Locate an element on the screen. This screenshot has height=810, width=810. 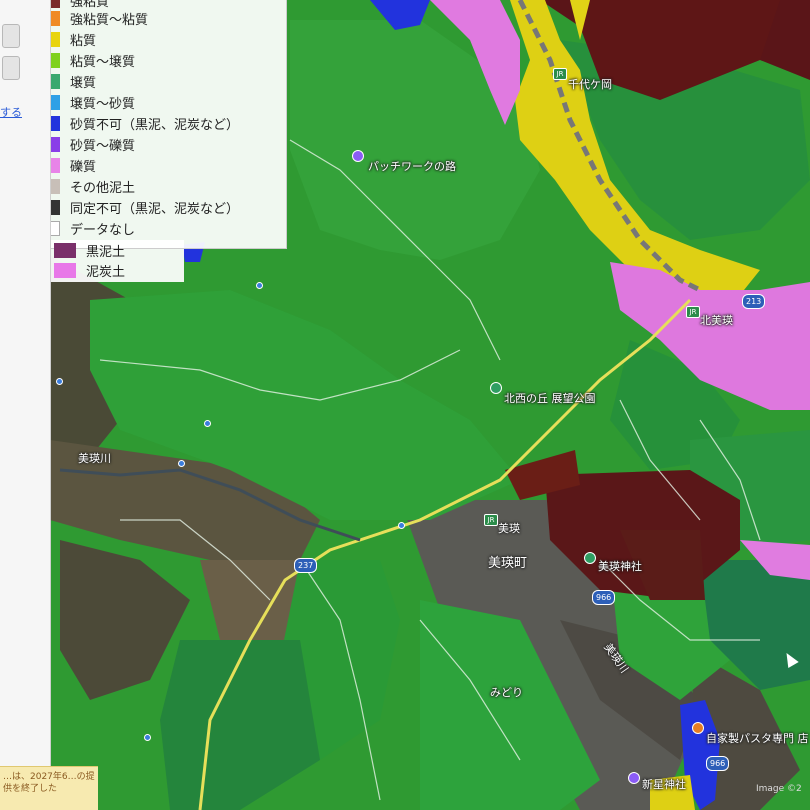
legend-label: 黒泥土 is located at coordinates (106, 252).